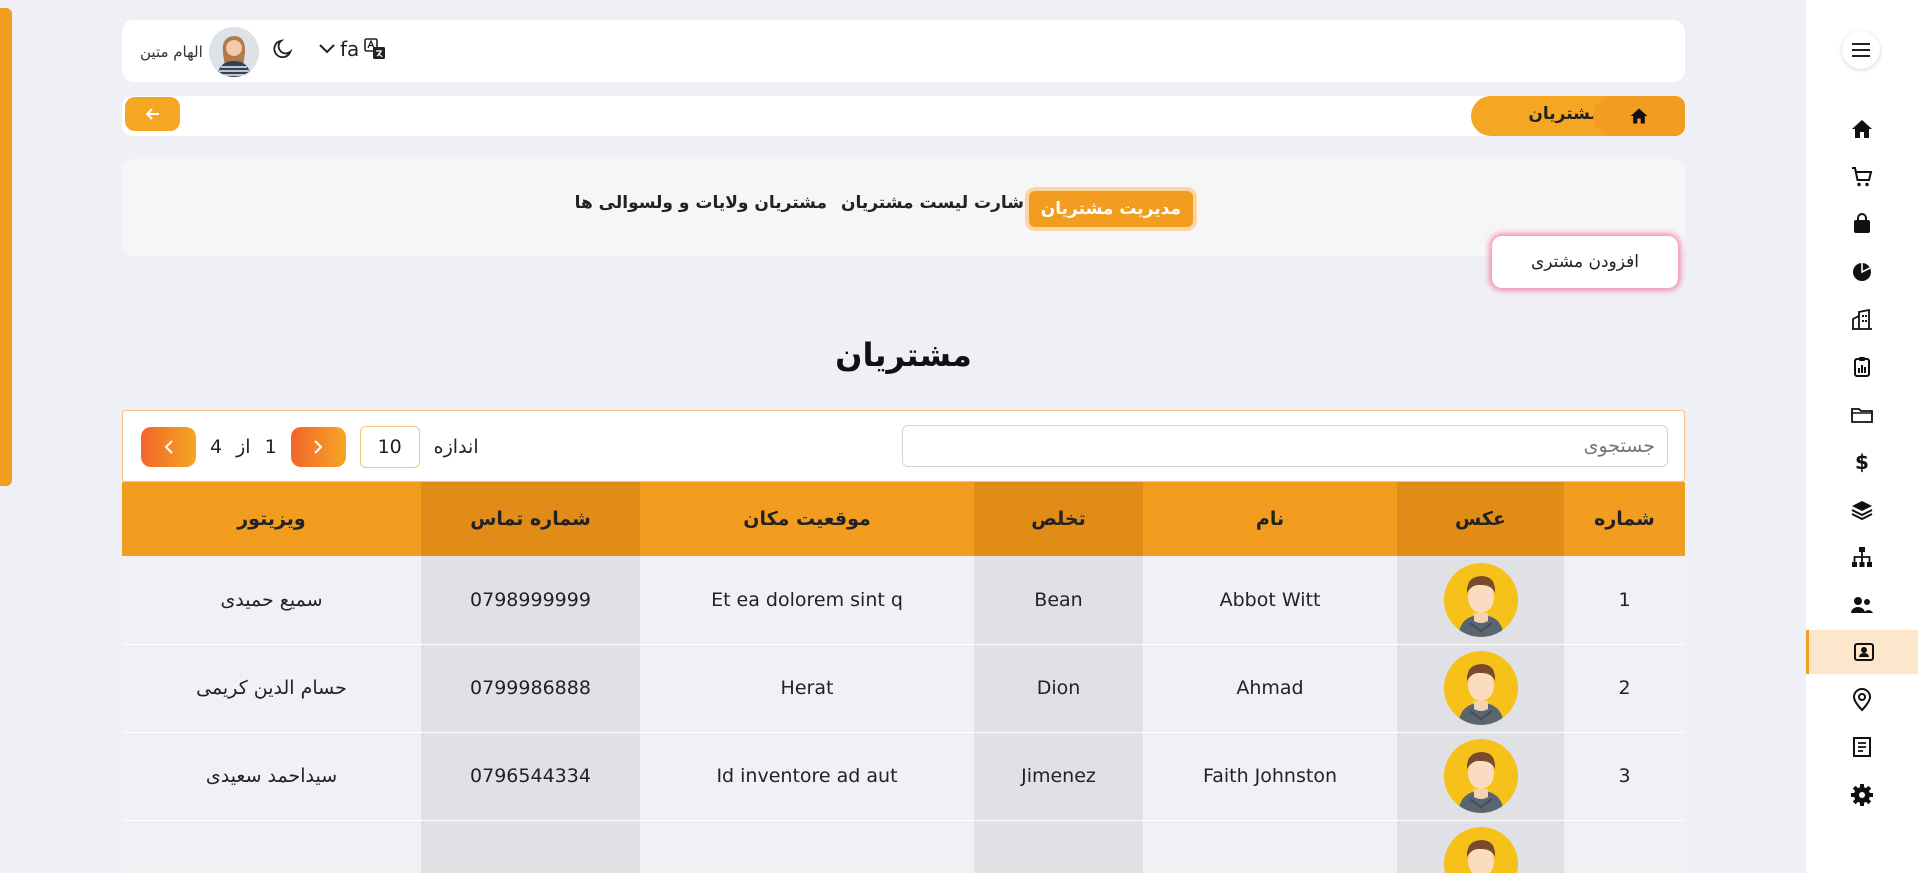  I want to click on hamburger-icon, so click(1861, 50).